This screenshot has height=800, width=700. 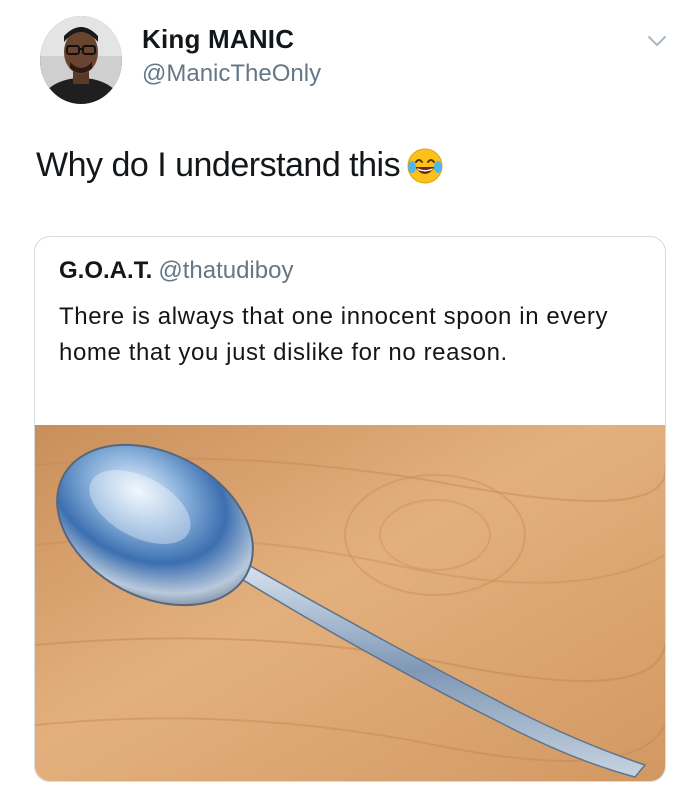 I want to click on avatar-photo, so click(x=81, y=60).